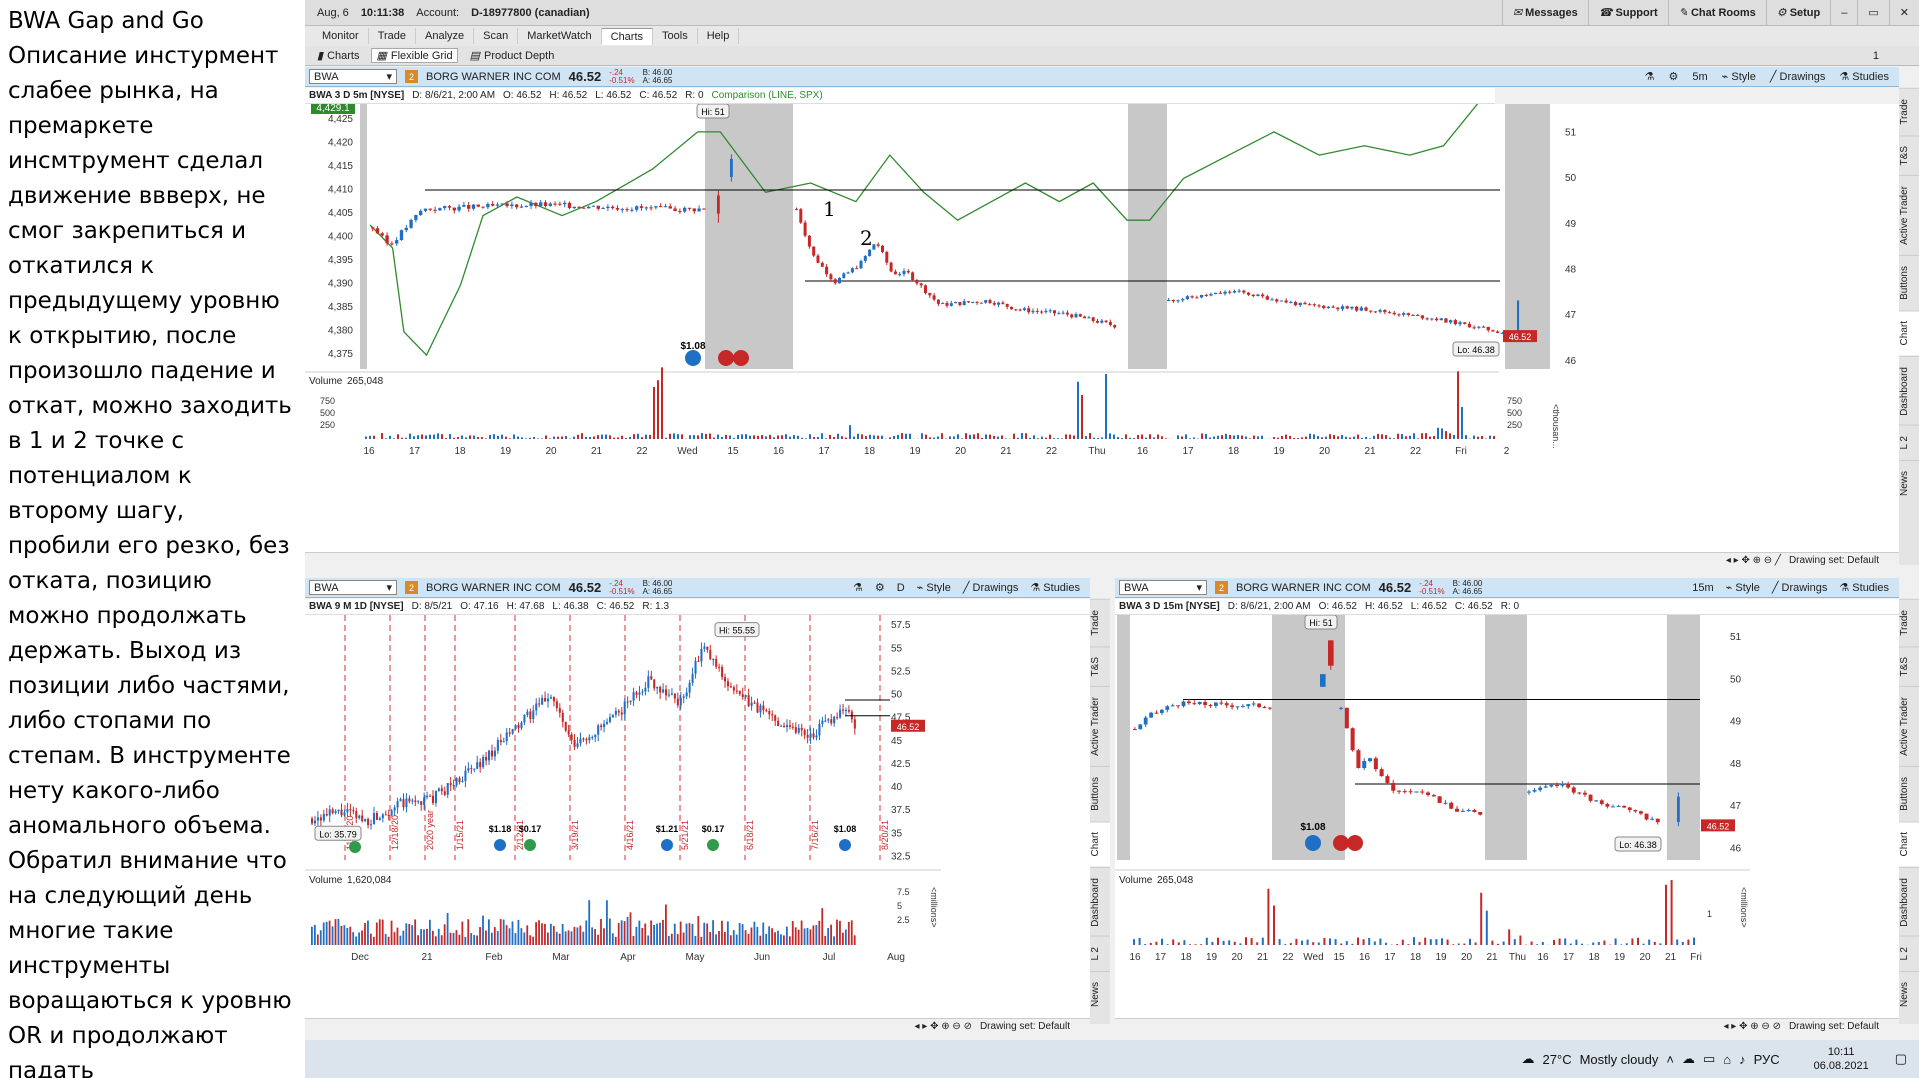 The height and width of the screenshot is (1078, 1919). What do you see at coordinates (1699, 77) in the screenshot?
I see `interval-selector: 5m` at bounding box center [1699, 77].